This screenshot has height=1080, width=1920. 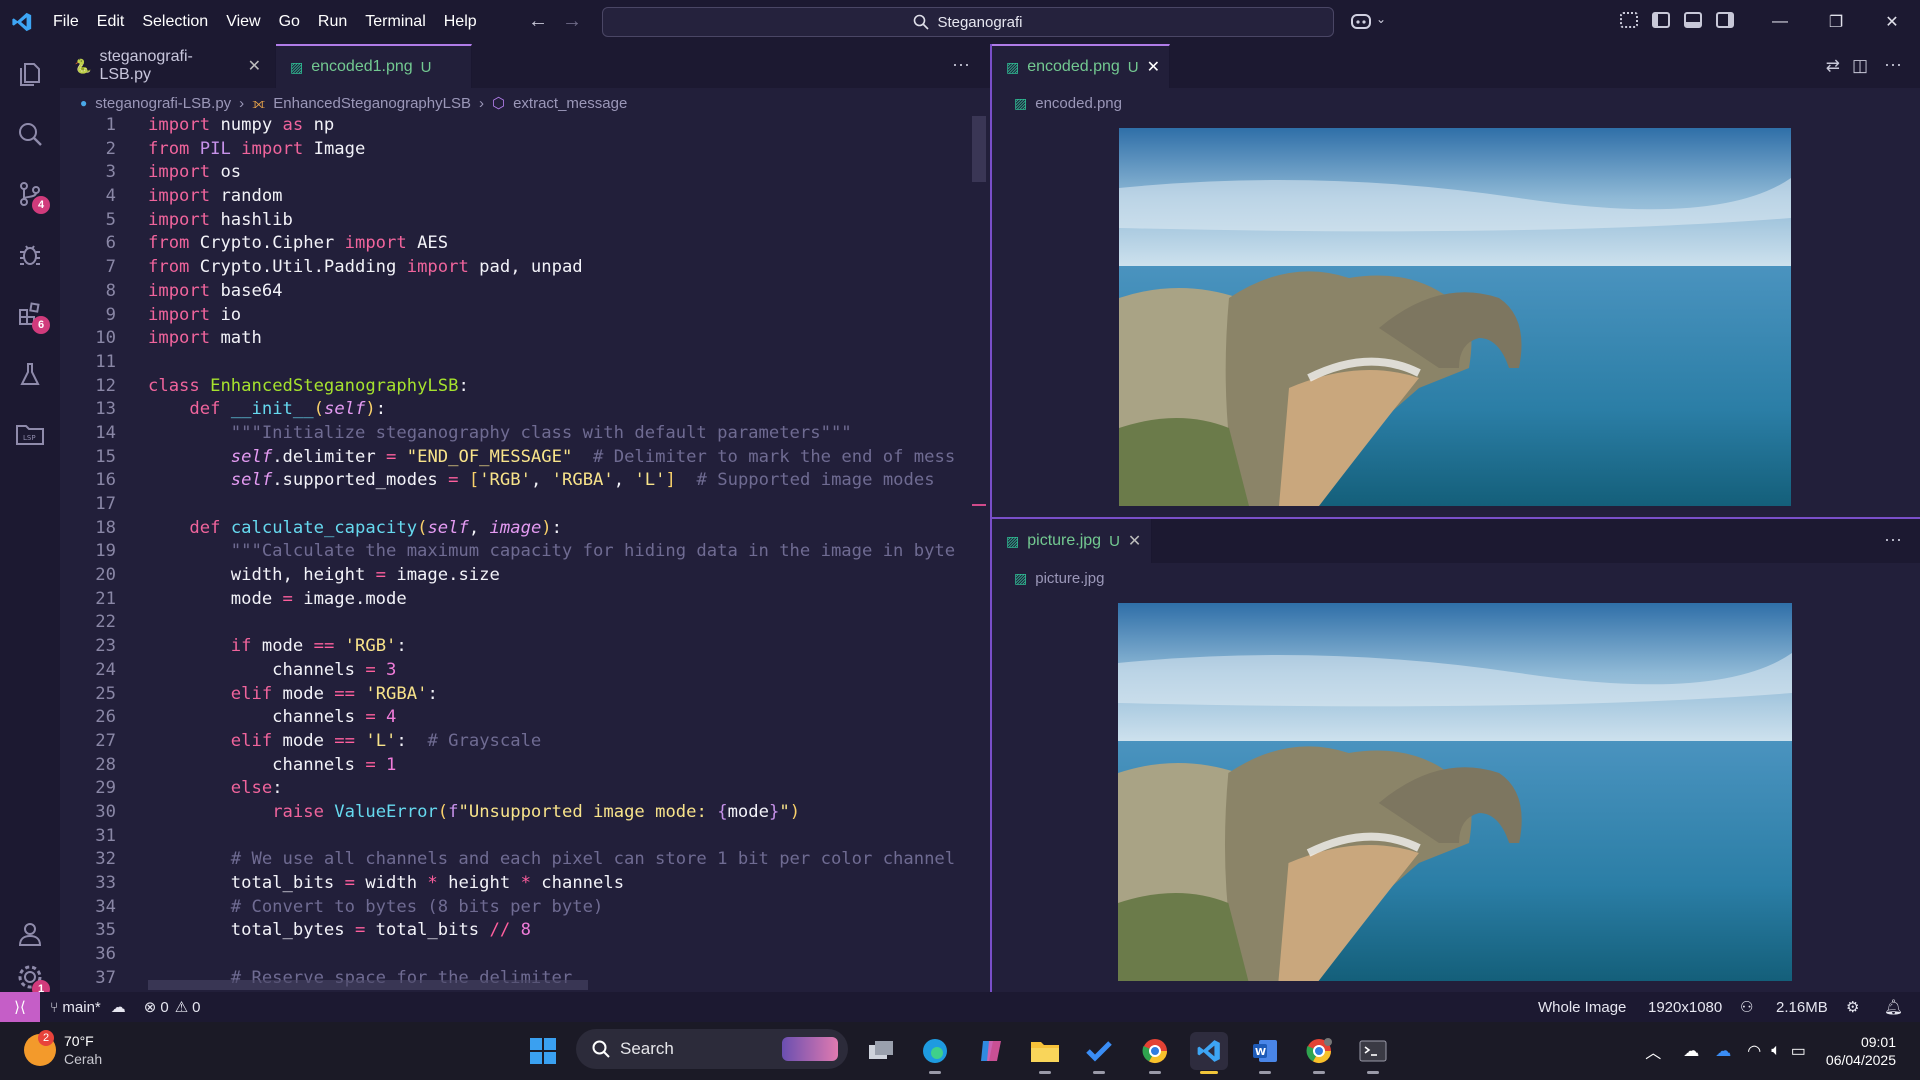 What do you see at coordinates (525, 695) in the screenshot?
I see `code-line: 25 elif mode == 'RGBA':` at bounding box center [525, 695].